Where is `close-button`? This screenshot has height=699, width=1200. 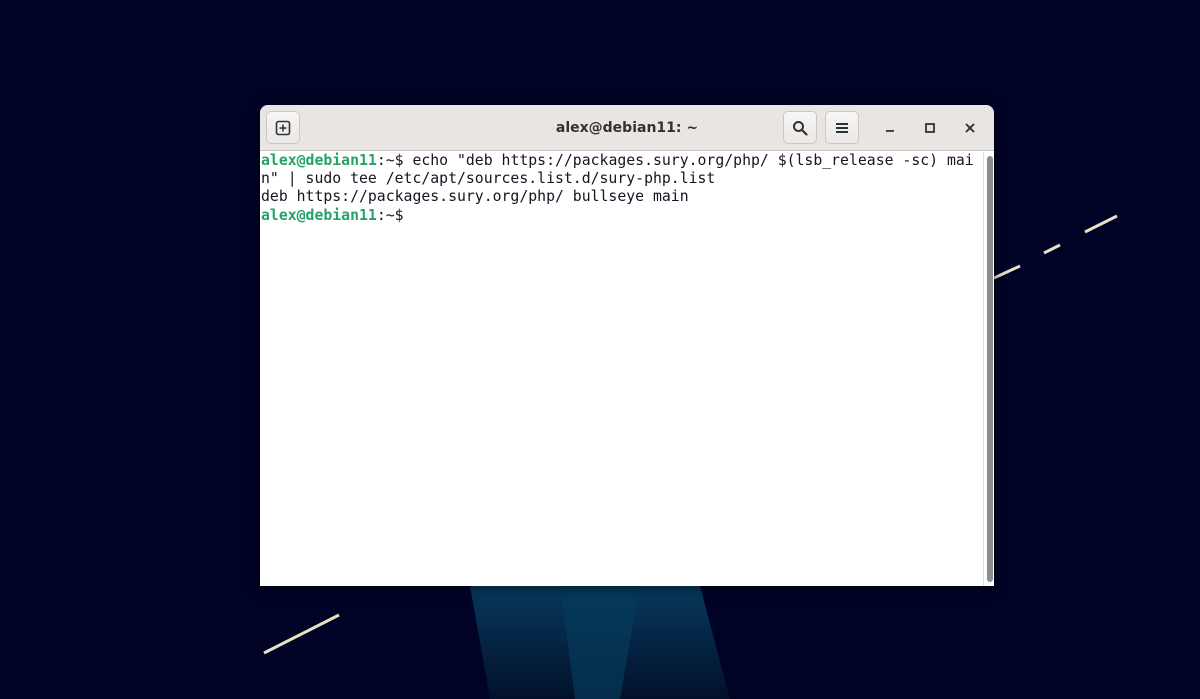 close-button is located at coordinates (970, 128).